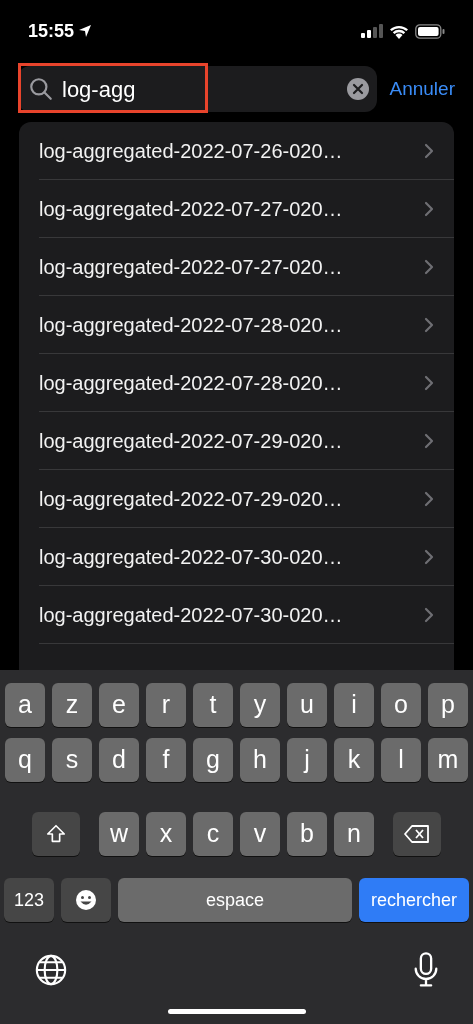 This screenshot has height=1024, width=473. Describe the element at coordinates (99, 89) in the screenshot. I see `search-text: log-agg` at that location.